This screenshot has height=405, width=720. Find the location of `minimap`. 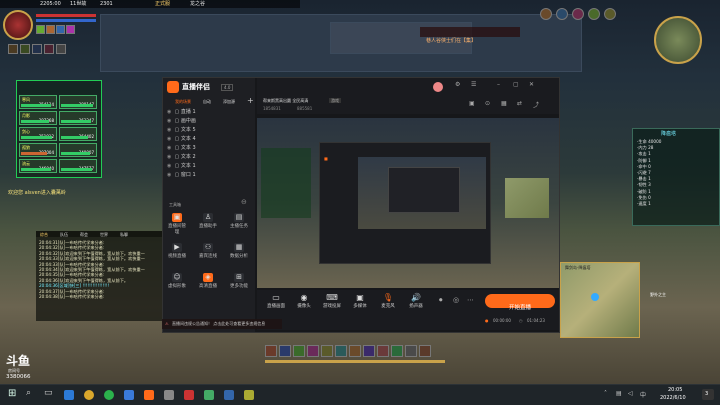

minimap is located at coordinates (678, 40).